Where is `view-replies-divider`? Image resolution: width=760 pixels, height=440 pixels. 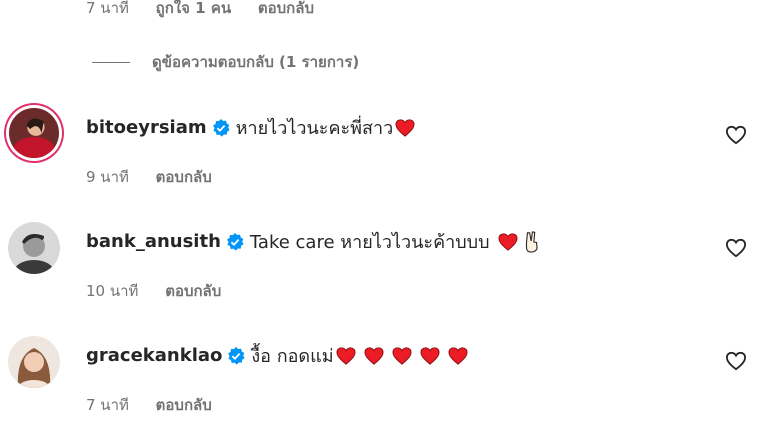
view-replies-divider is located at coordinates (111, 62).